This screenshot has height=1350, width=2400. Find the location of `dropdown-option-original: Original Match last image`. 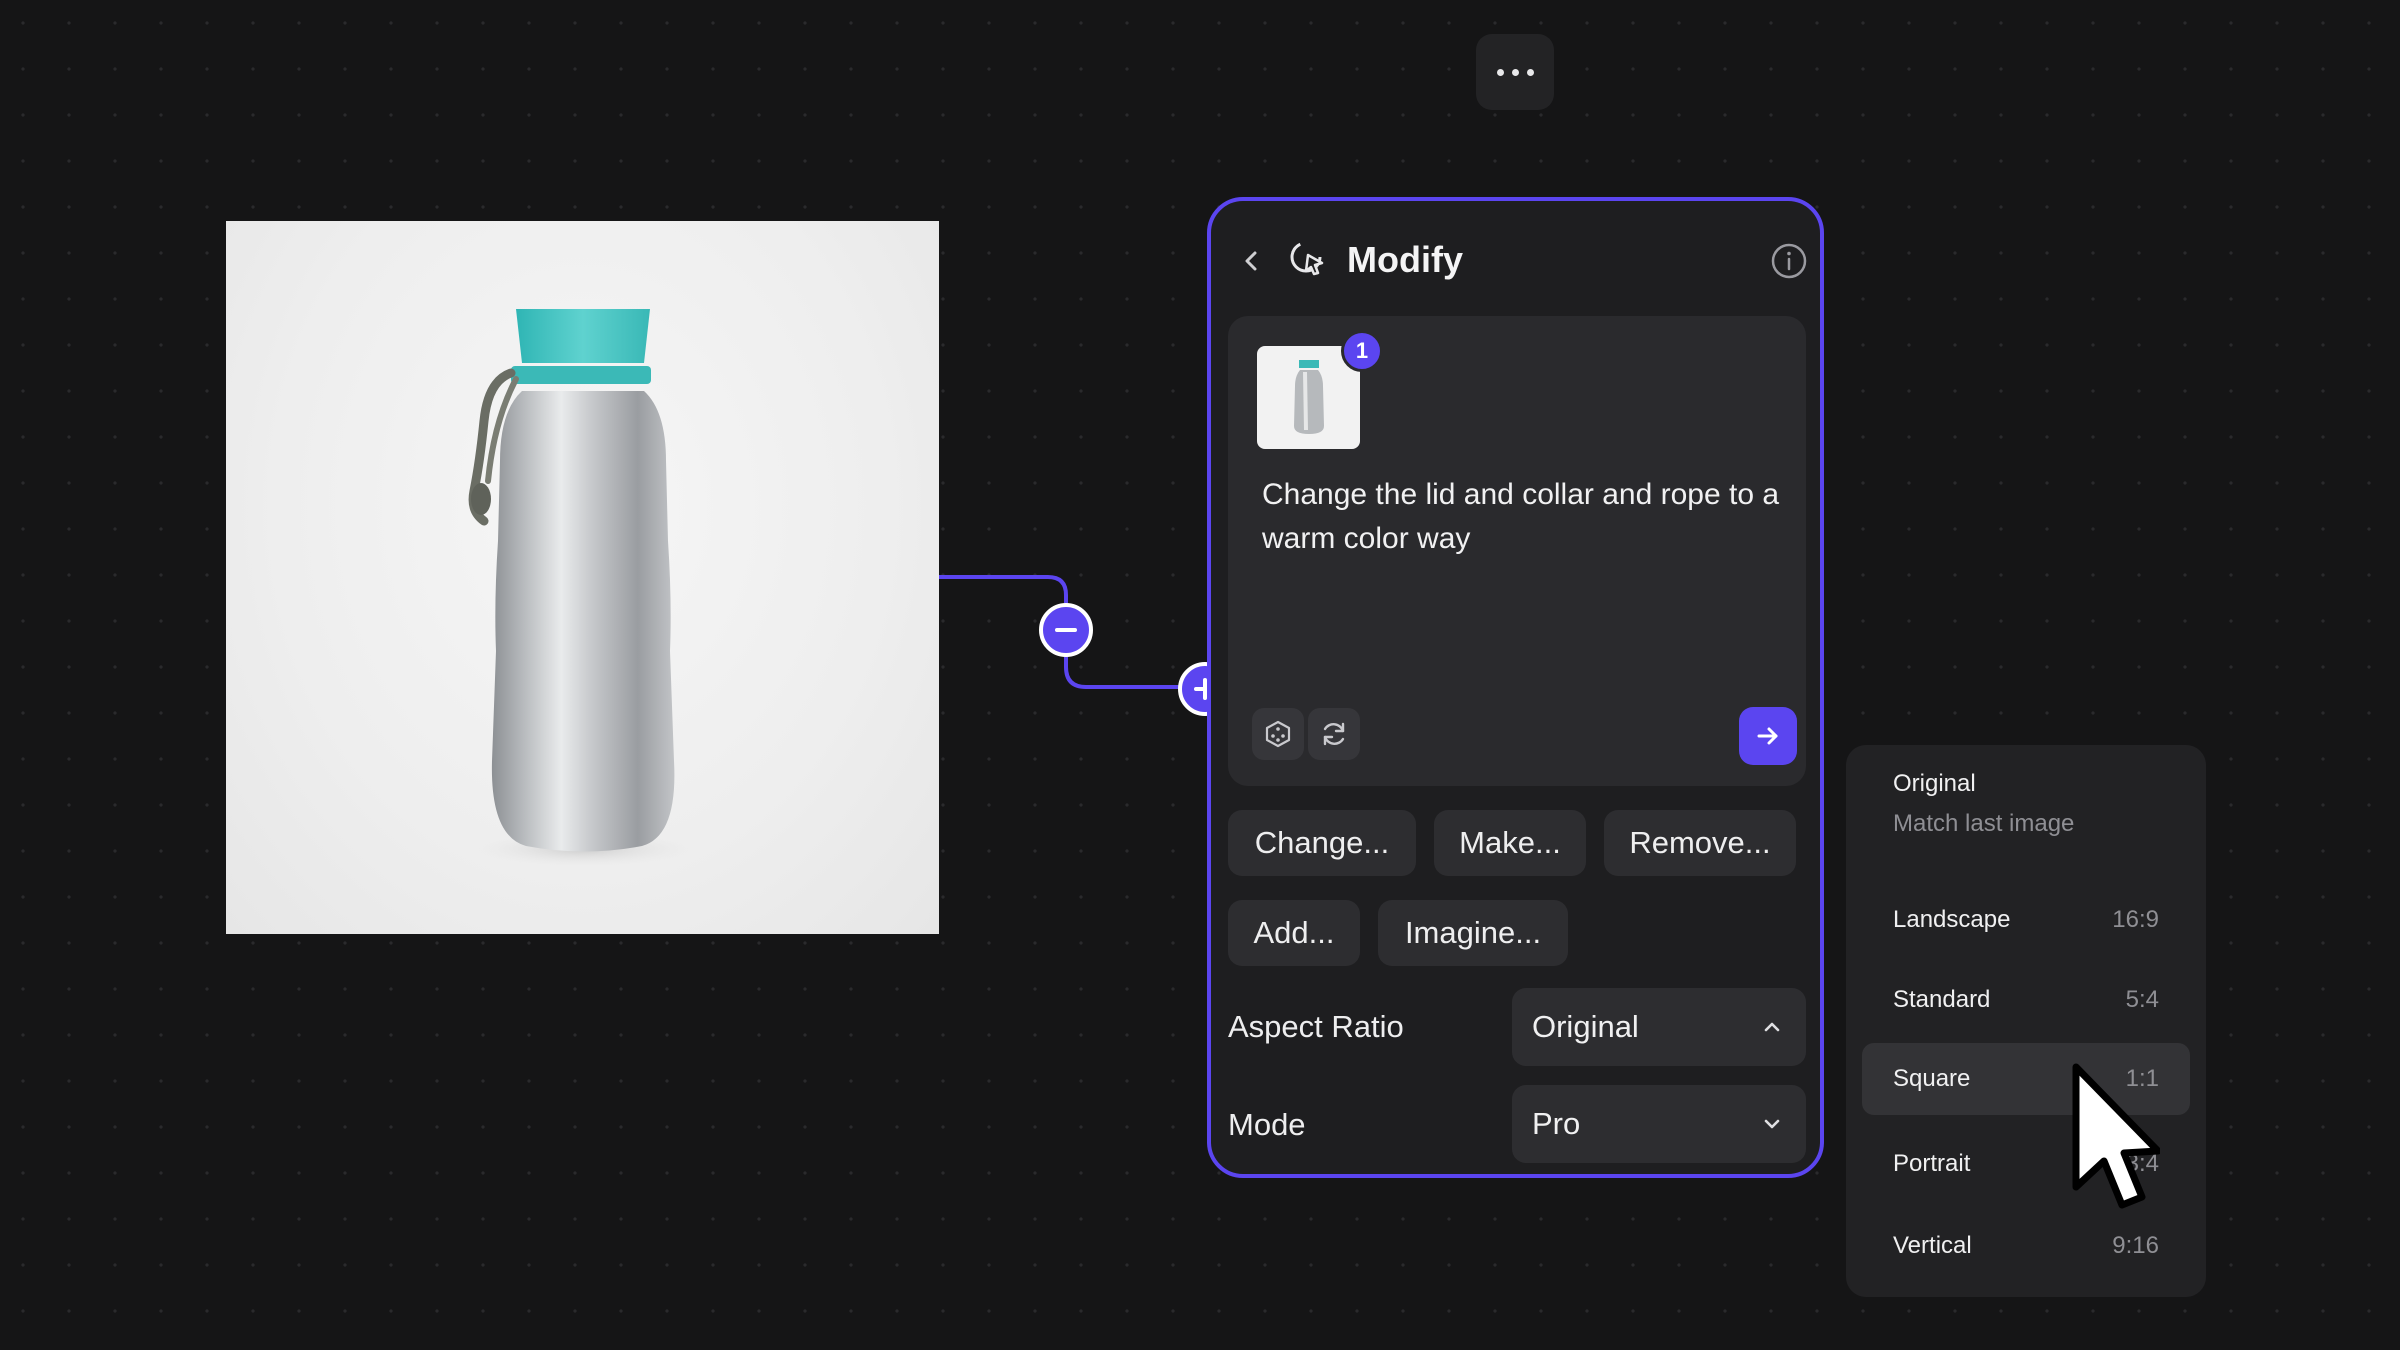

dropdown-option-original: Original Match last image is located at coordinates (2026, 806).